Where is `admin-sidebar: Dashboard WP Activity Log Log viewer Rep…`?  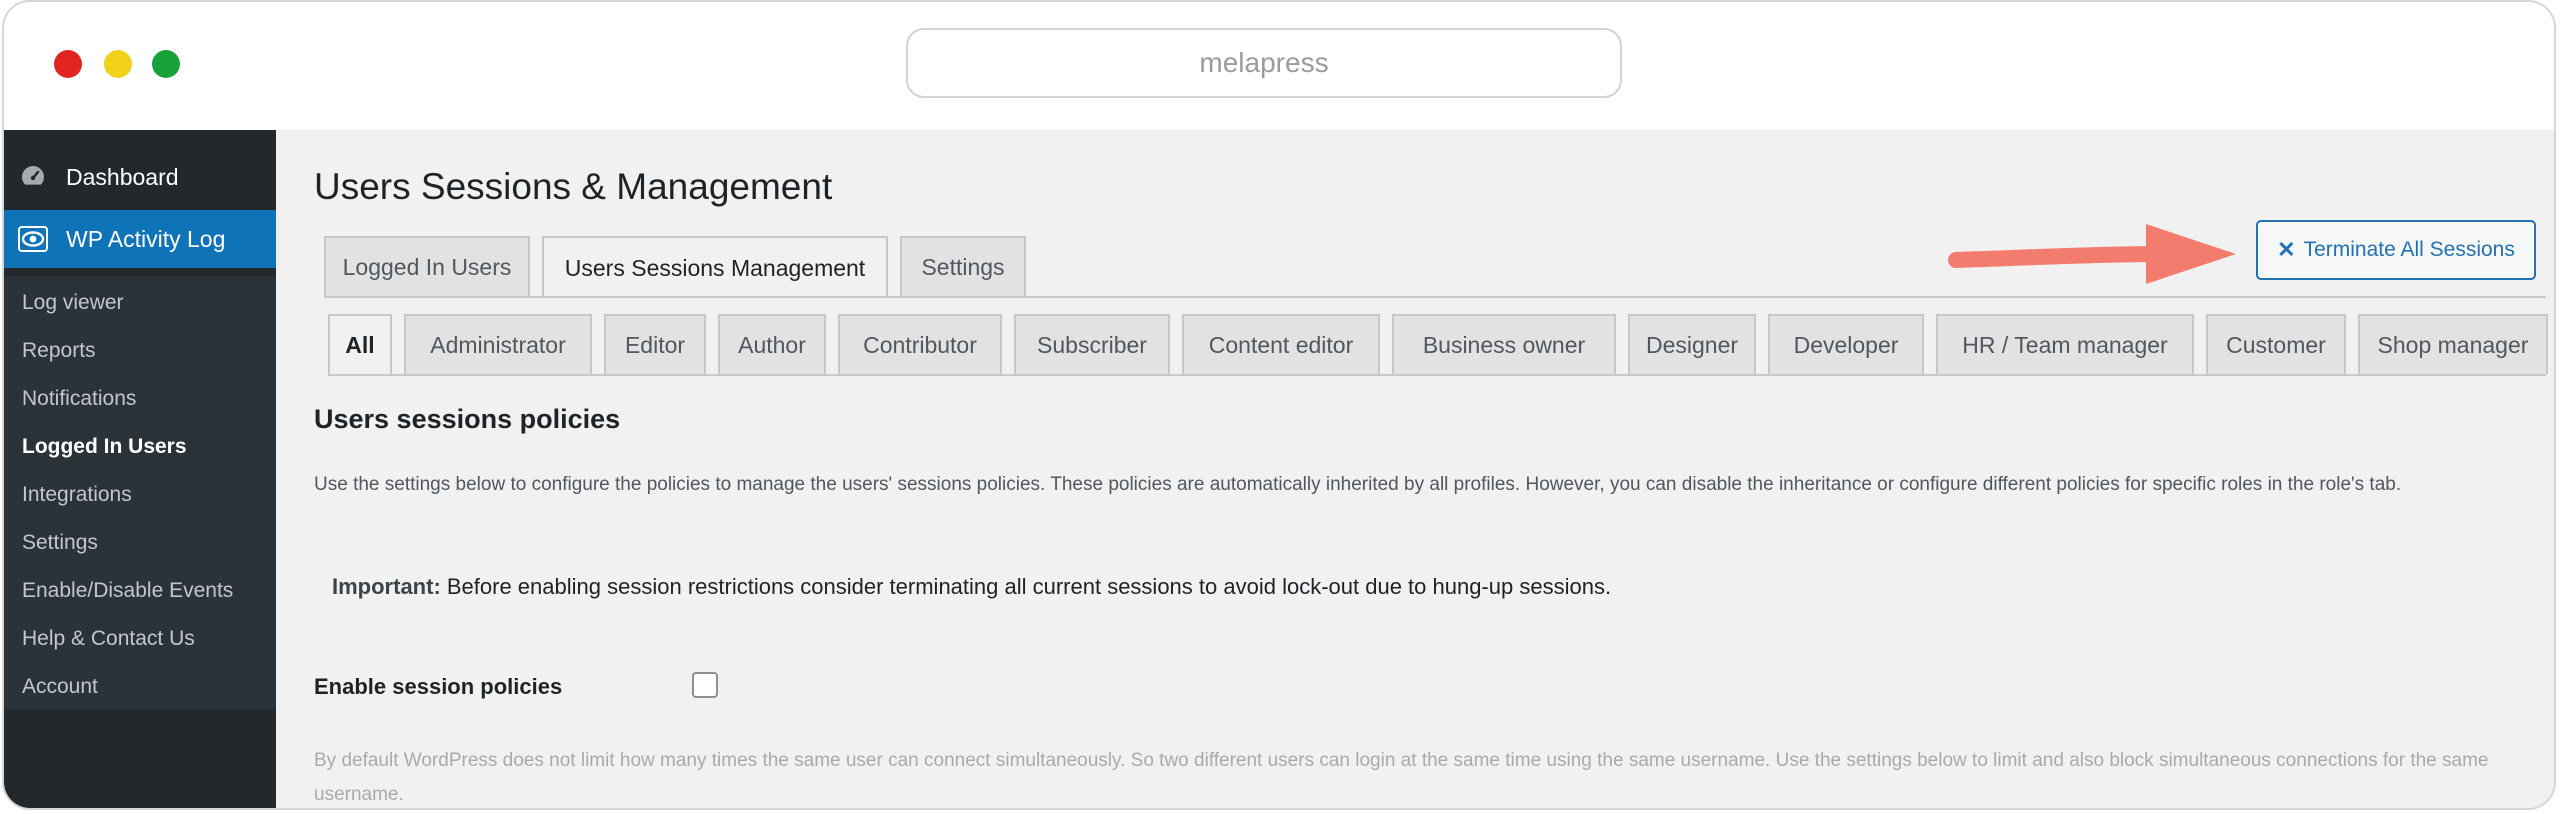
admin-sidebar: Dashboard WP Activity Log Log viewer Rep… is located at coordinates (140, 469).